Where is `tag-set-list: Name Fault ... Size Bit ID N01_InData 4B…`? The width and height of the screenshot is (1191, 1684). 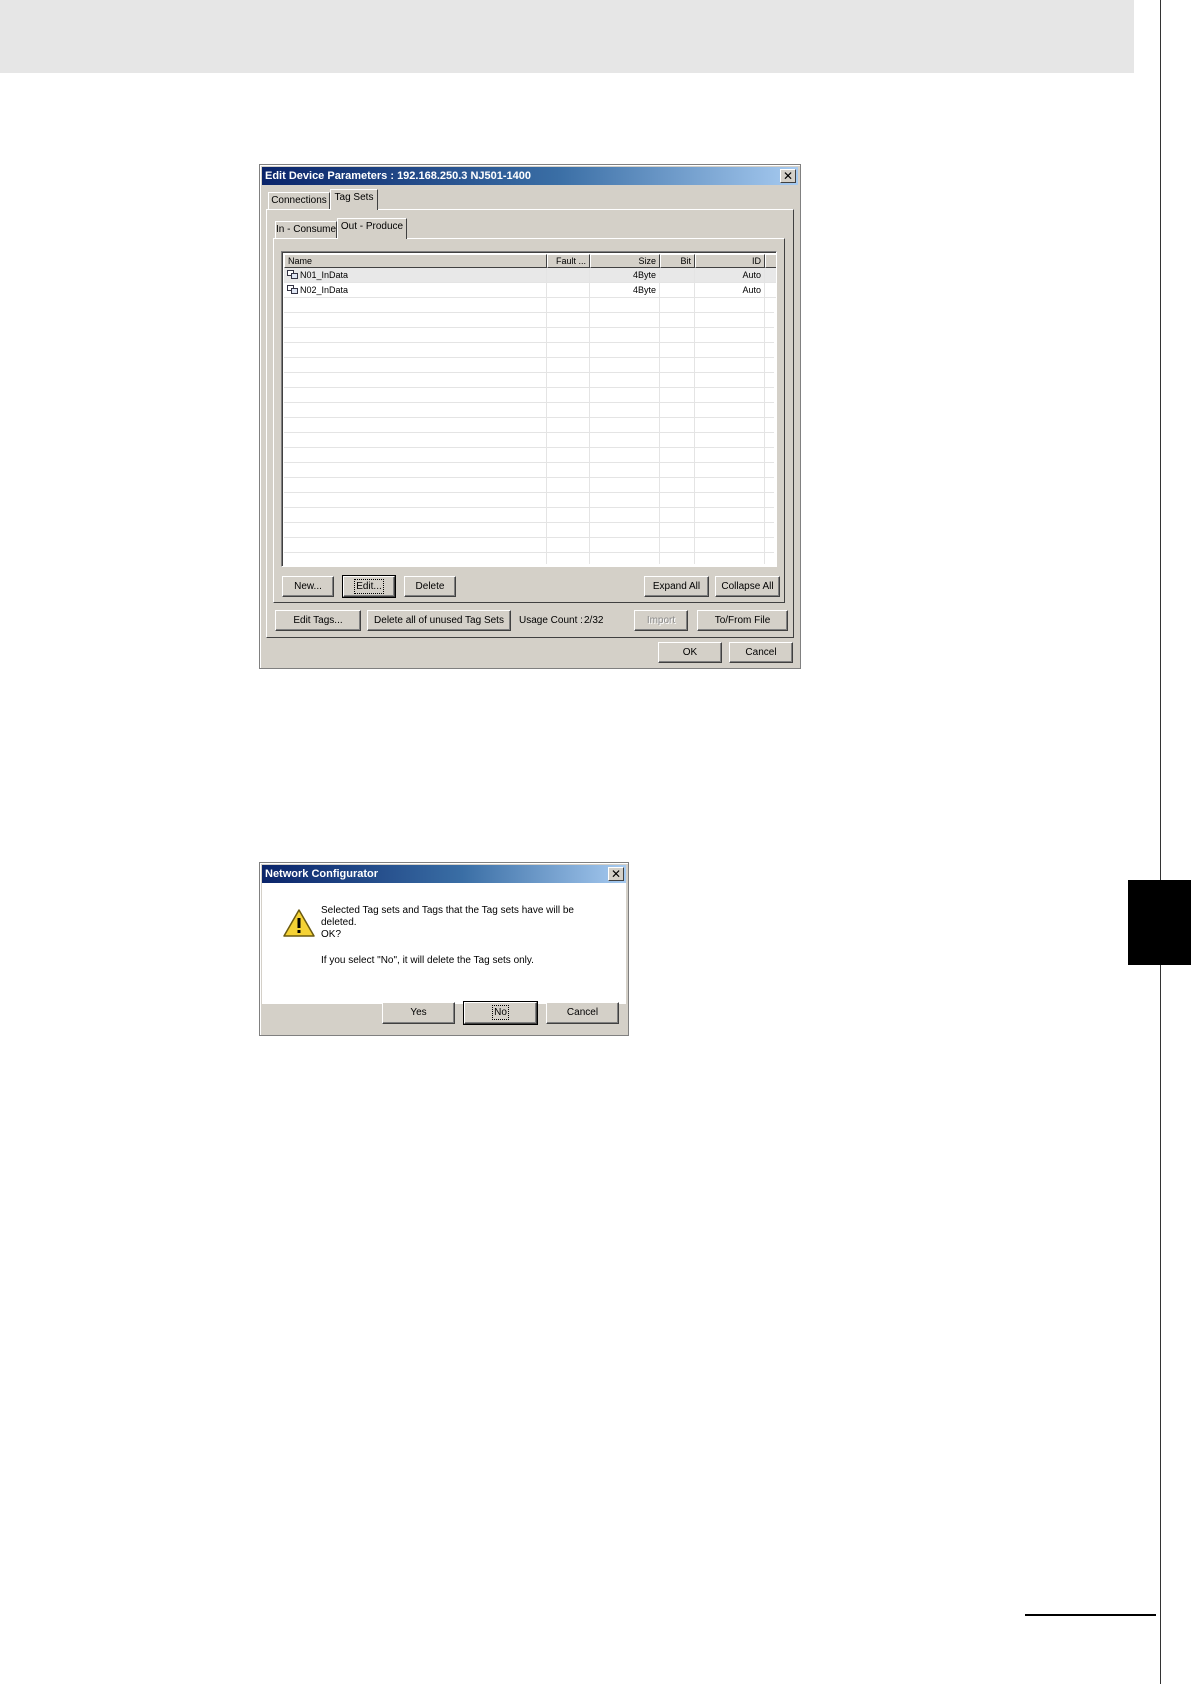 tag-set-list: Name Fault ... Size Bit ID N01_InData 4B… is located at coordinates (529, 409).